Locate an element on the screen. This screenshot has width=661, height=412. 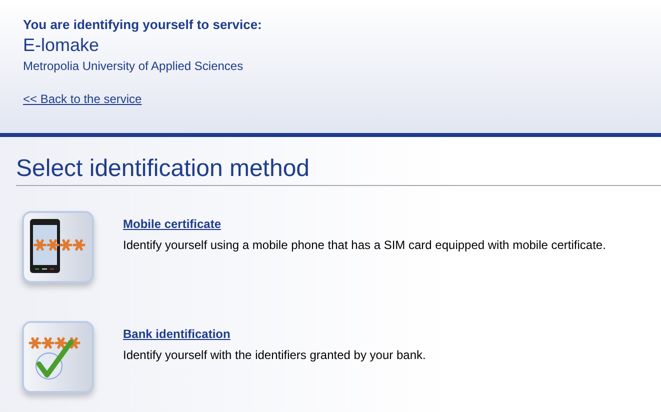
method-description: Identify yourself with the identifiers granted by your bank. is located at coordinates (274, 355).